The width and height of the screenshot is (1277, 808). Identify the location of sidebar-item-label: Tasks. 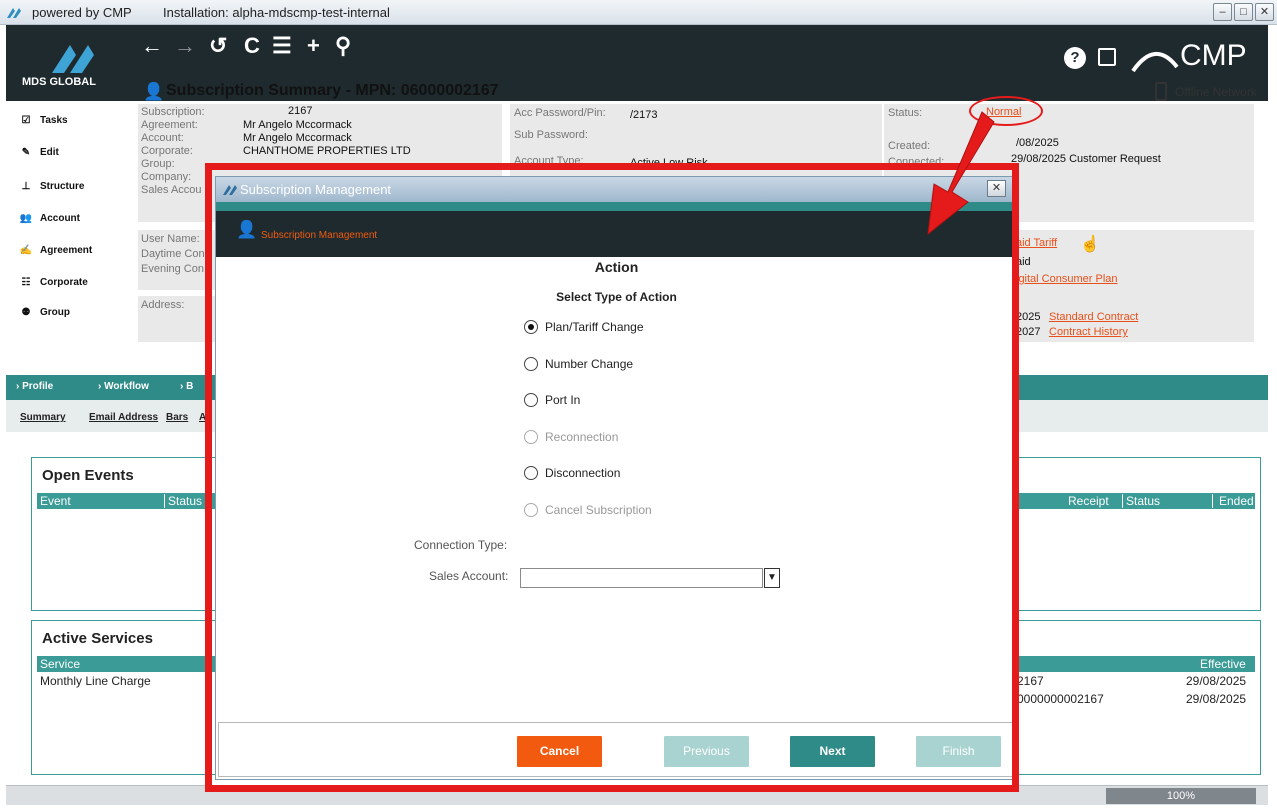
(54, 120).